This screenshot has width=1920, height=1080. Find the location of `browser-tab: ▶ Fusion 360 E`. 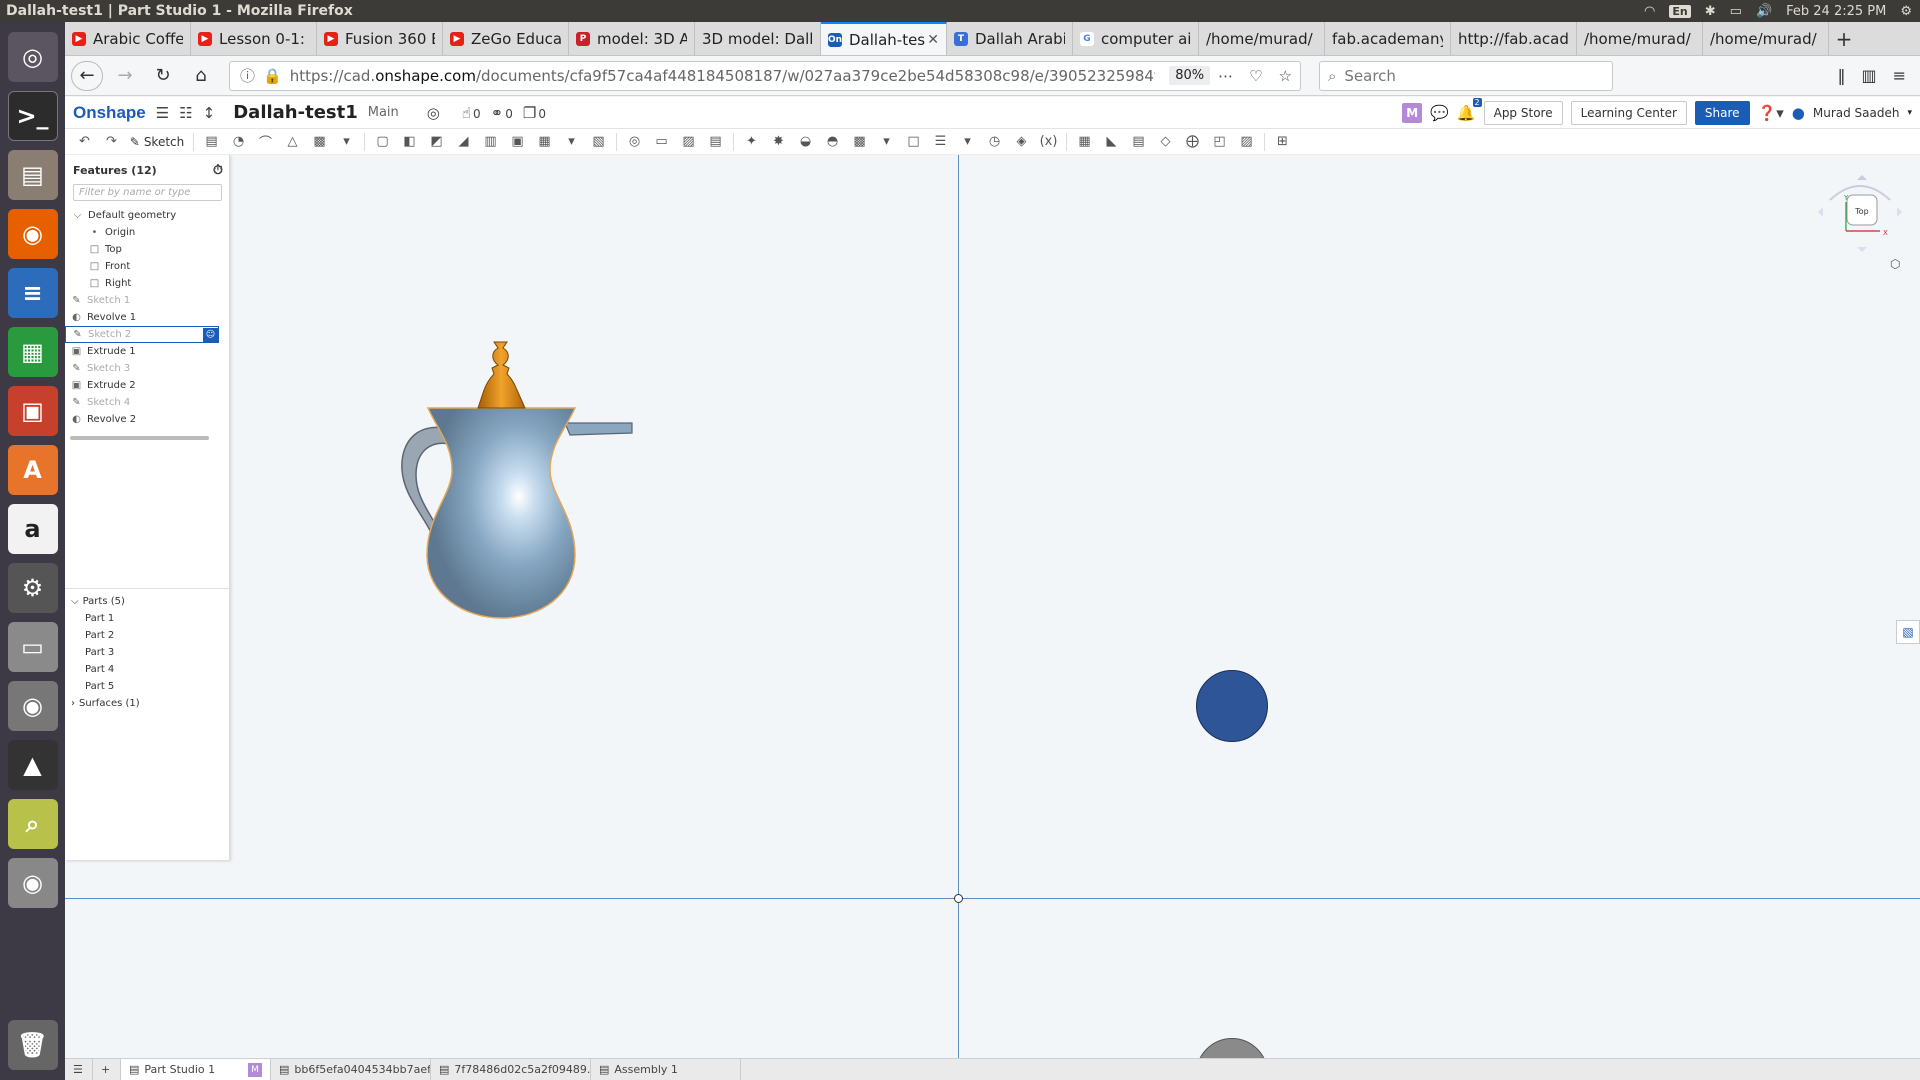

browser-tab: ▶ Fusion 360 E is located at coordinates (380, 38).